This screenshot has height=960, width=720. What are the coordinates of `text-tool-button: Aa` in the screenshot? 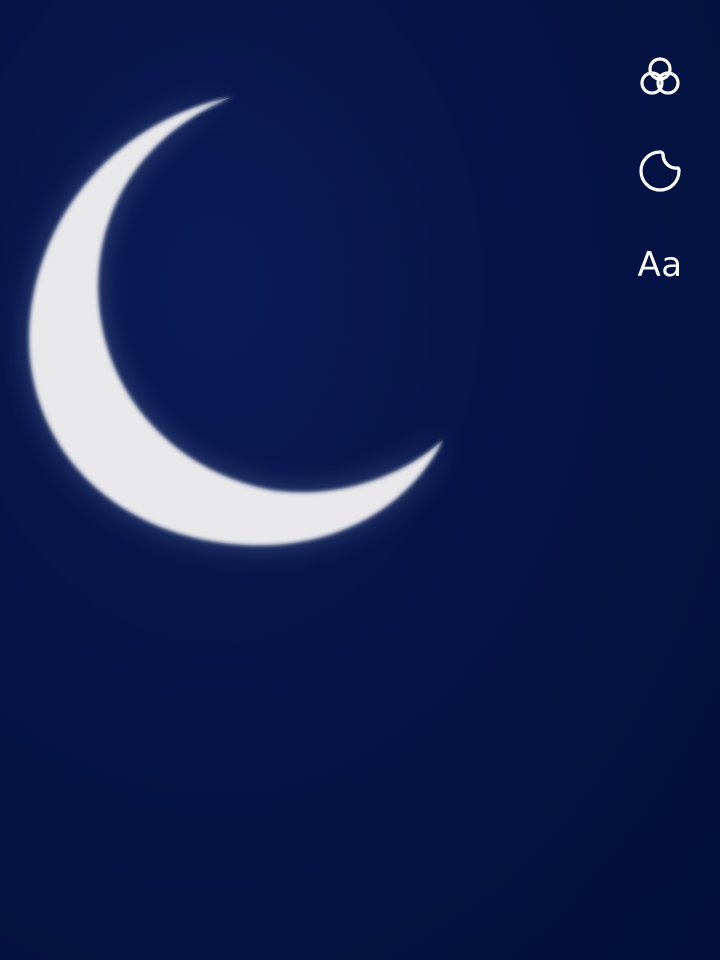 It's located at (660, 265).